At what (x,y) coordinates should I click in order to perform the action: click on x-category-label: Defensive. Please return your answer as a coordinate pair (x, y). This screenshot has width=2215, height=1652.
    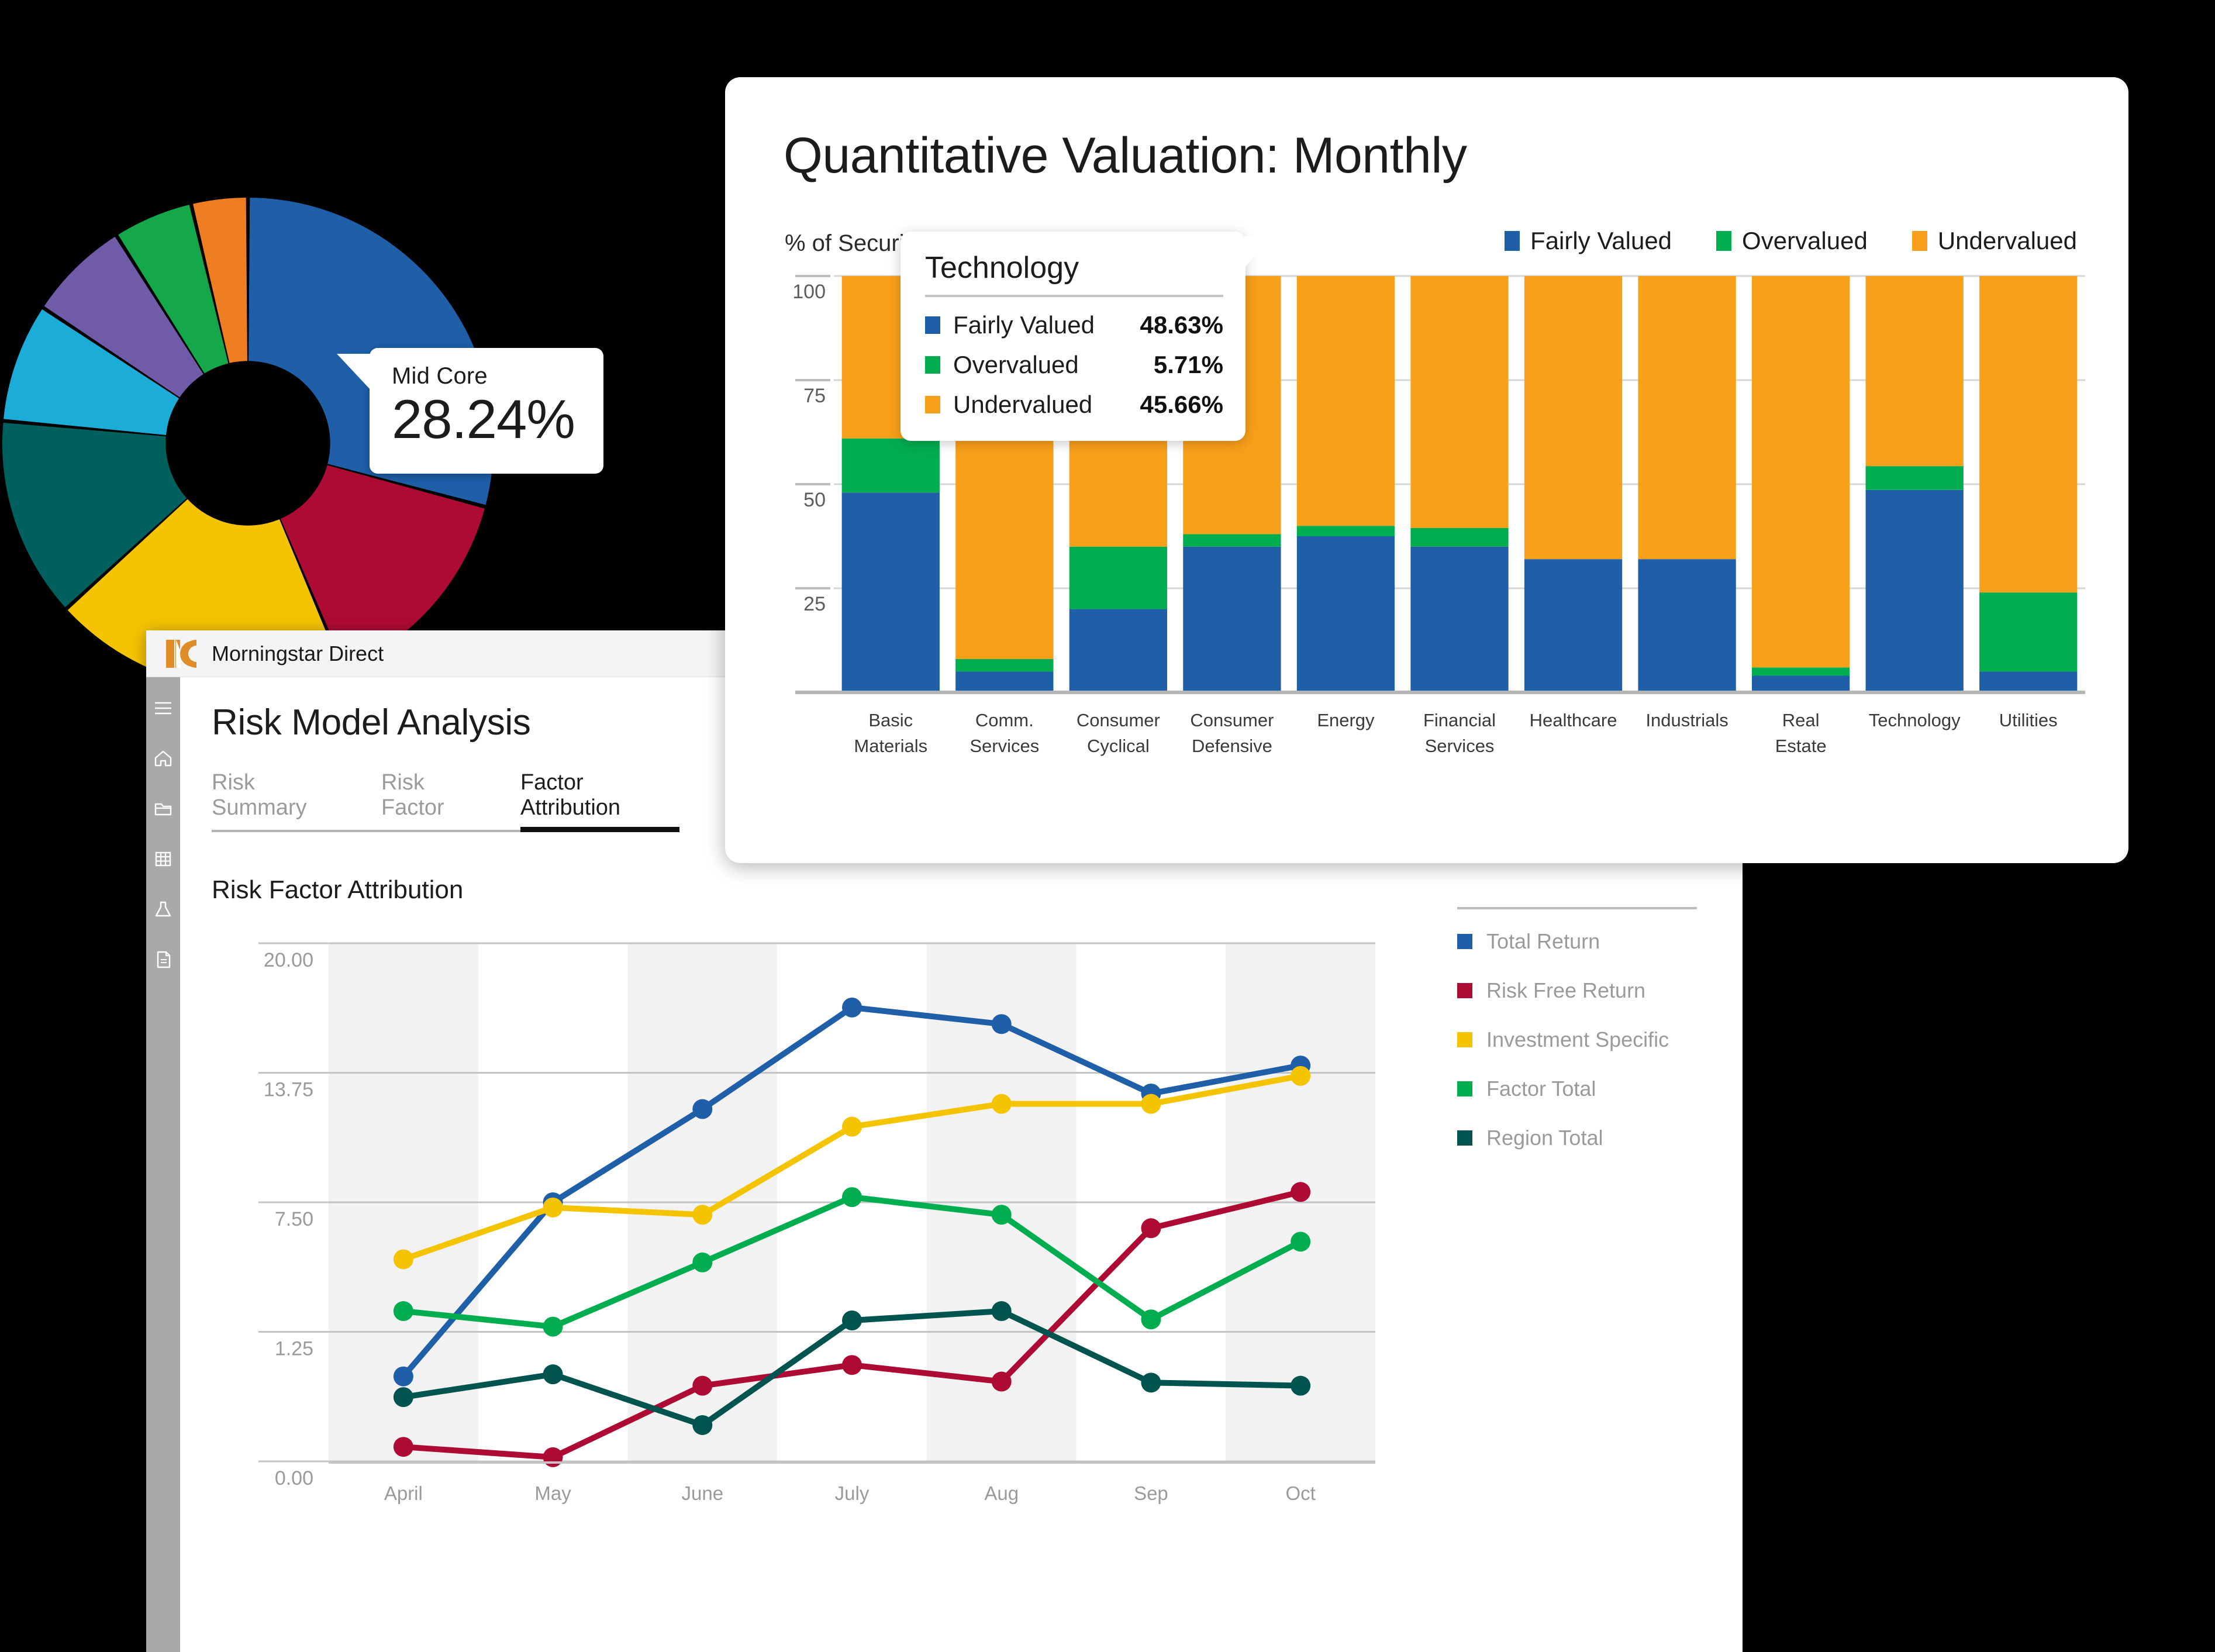
    Looking at the image, I should click on (1232, 746).